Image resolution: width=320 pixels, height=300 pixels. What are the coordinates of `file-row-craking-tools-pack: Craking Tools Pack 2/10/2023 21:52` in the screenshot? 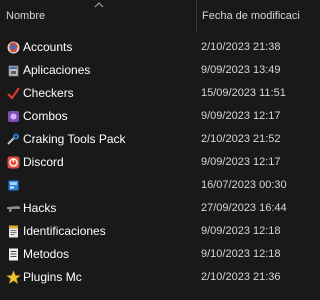 It's located at (150, 139).